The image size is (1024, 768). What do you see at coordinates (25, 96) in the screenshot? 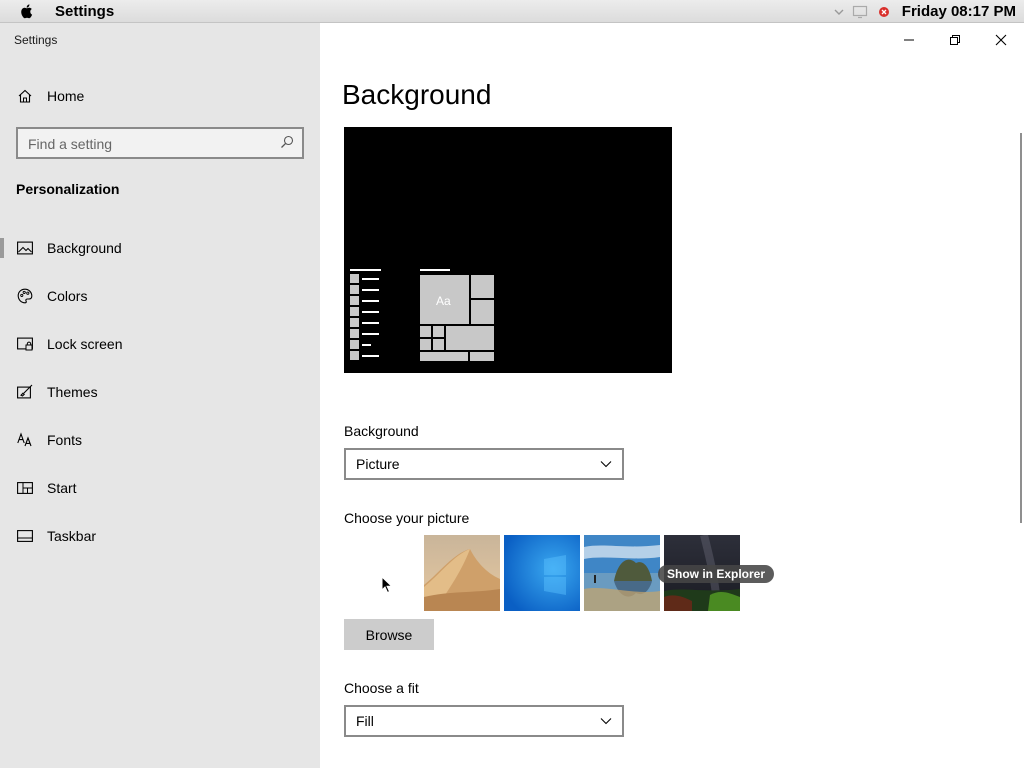
I see `home-icon` at bounding box center [25, 96].